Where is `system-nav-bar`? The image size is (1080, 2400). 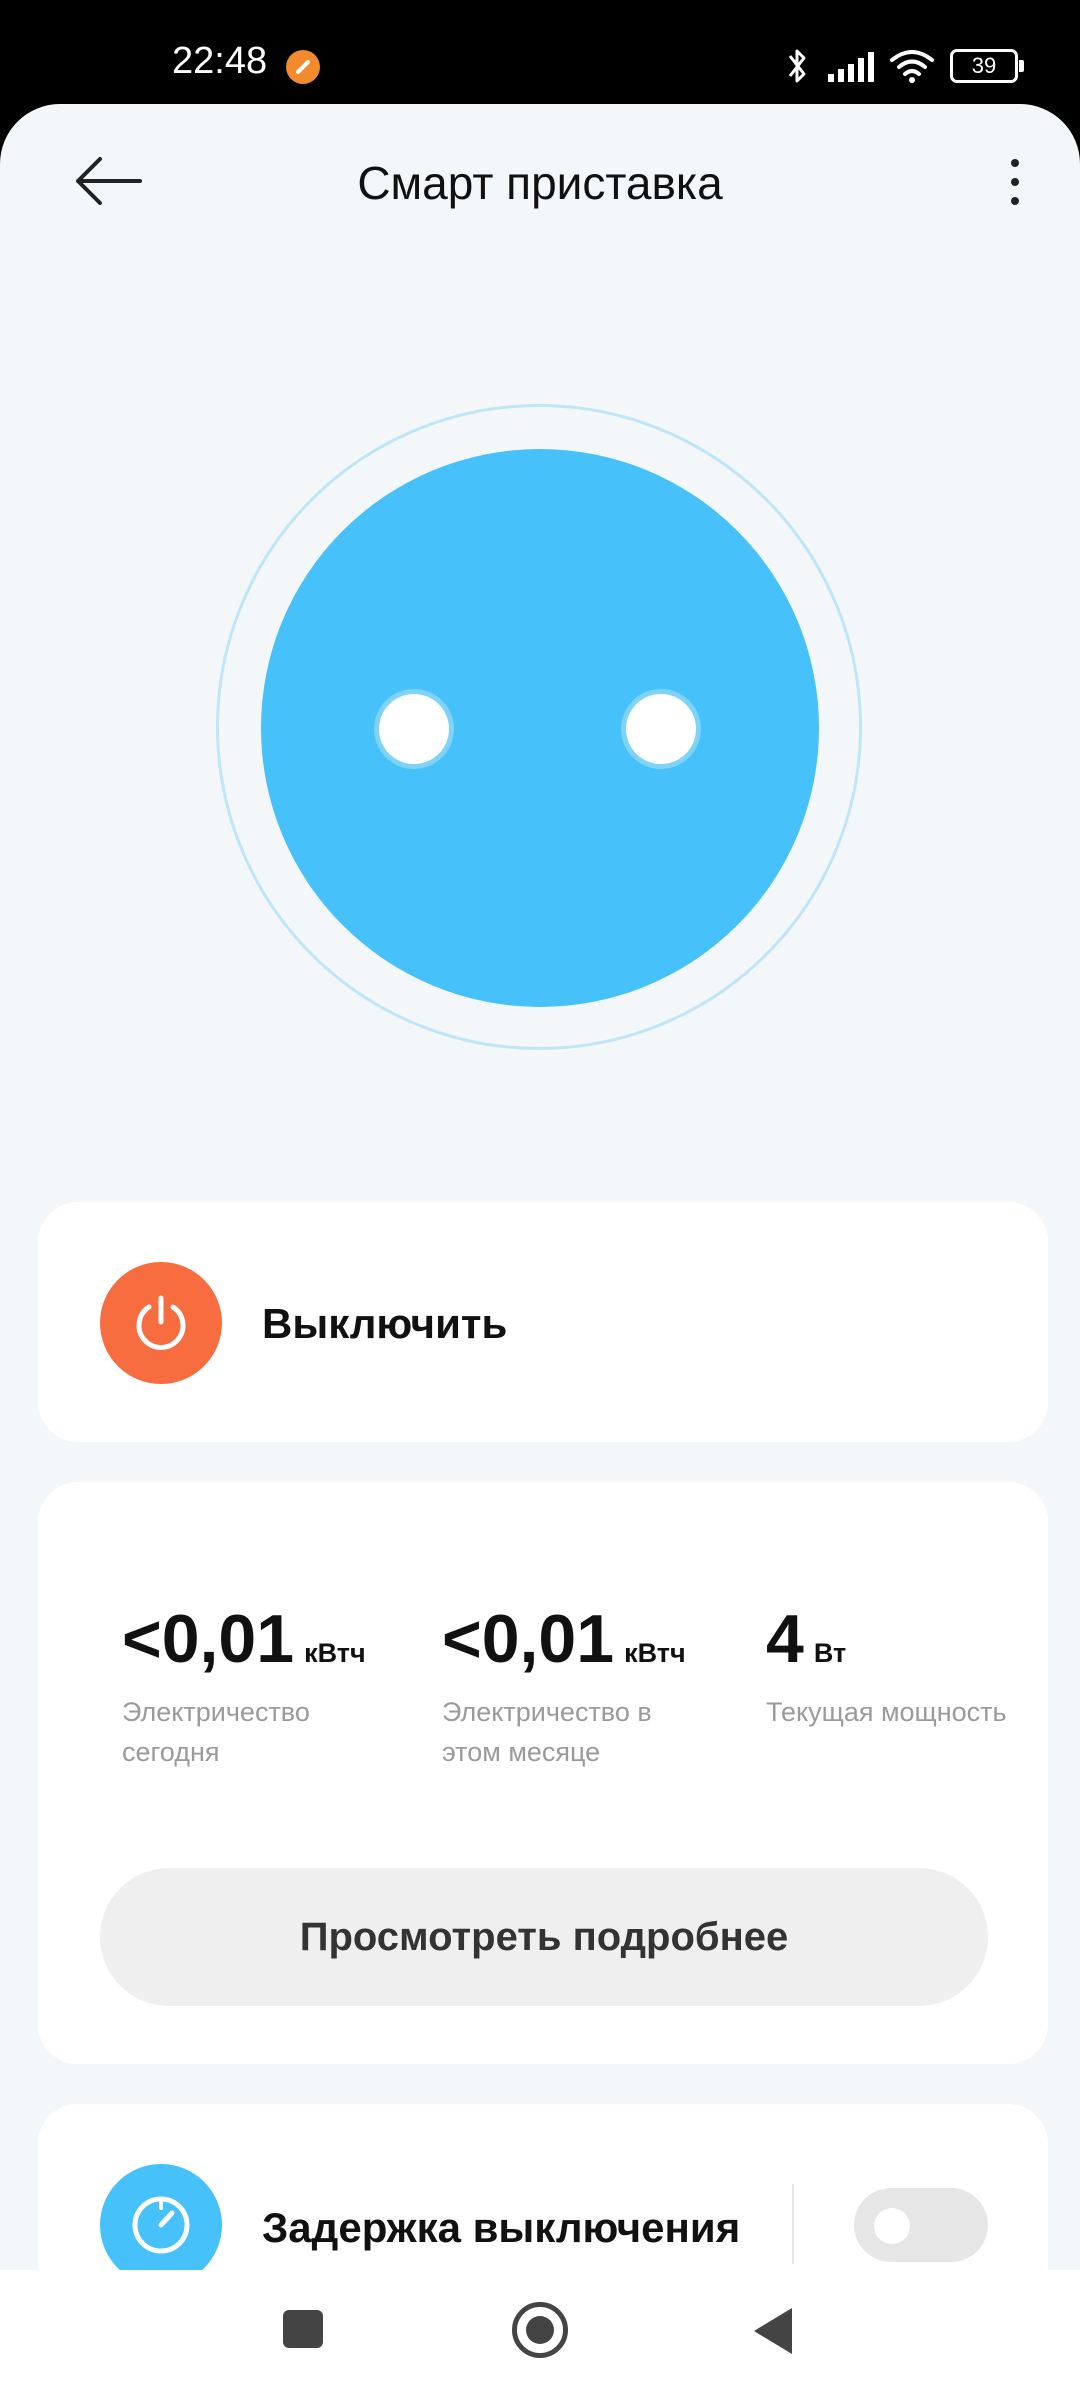 system-nav-bar is located at coordinates (540, 2335).